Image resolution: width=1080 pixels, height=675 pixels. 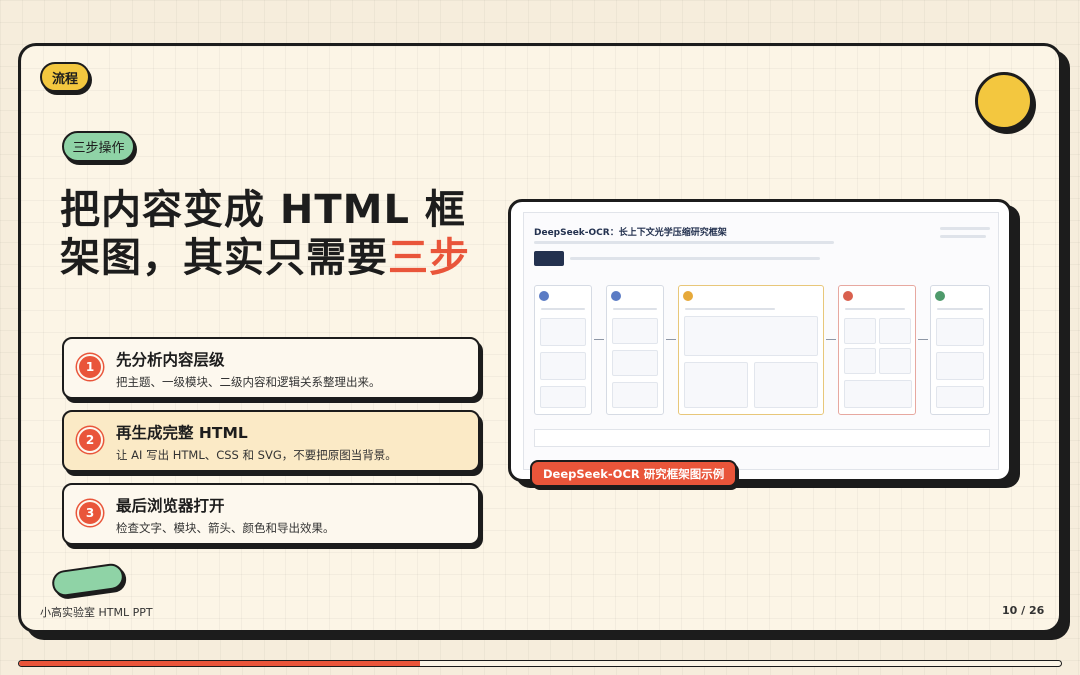 I want to click on step-desc: 把主题、一级模块、二级内容和逻辑关系整理出来。, so click(x=248, y=382).